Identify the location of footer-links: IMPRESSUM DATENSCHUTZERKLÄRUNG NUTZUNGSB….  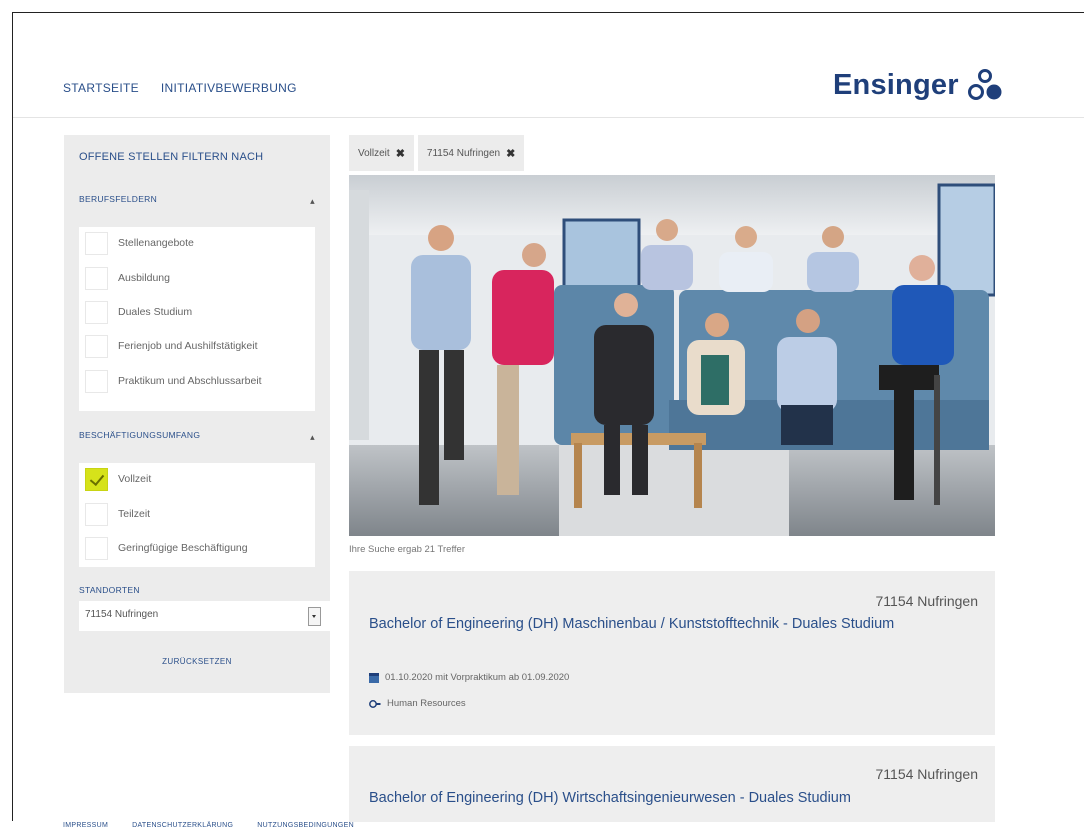
(208, 825).